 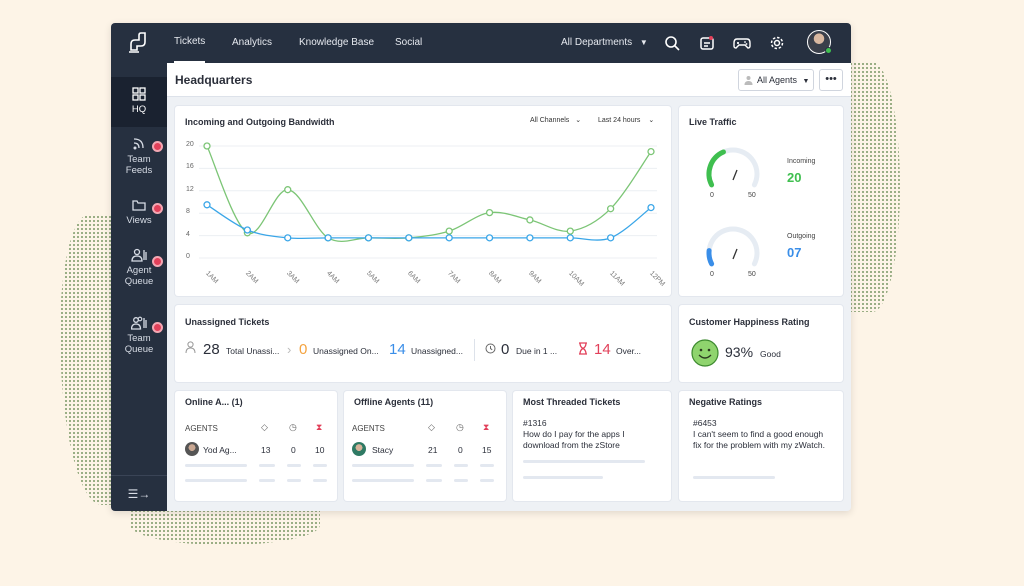 What do you see at coordinates (460, 427) in the screenshot?
I see `clock-icon: ◷` at bounding box center [460, 427].